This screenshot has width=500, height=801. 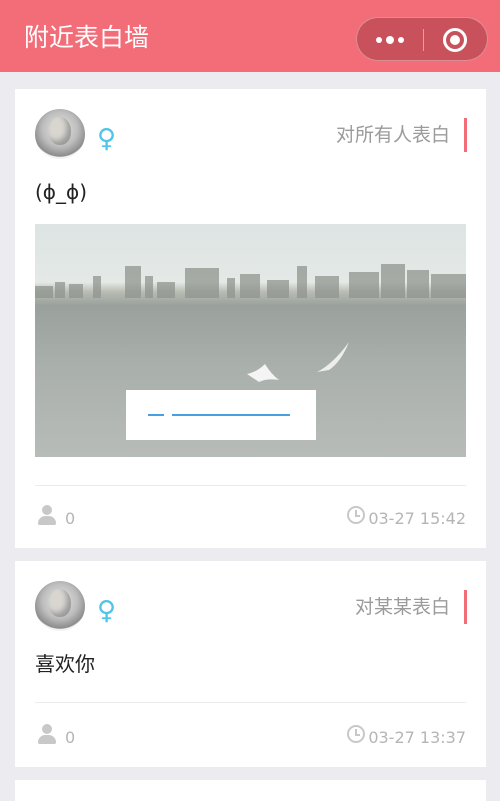 I want to click on close-program-button, so click(x=455, y=40).